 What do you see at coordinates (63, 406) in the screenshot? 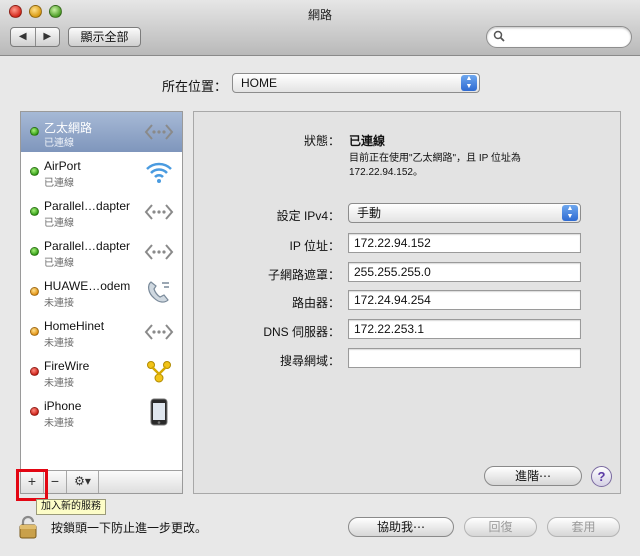
I see `service-name: iPhone` at bounding box center [63, 406].